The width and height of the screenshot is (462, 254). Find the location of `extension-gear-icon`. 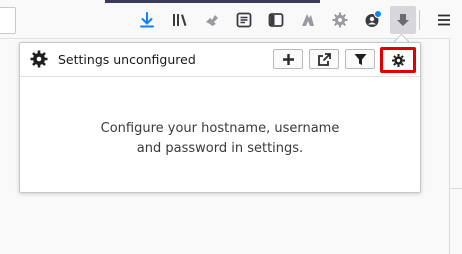

extension-gear-icon is located at coordinates (340, 20).